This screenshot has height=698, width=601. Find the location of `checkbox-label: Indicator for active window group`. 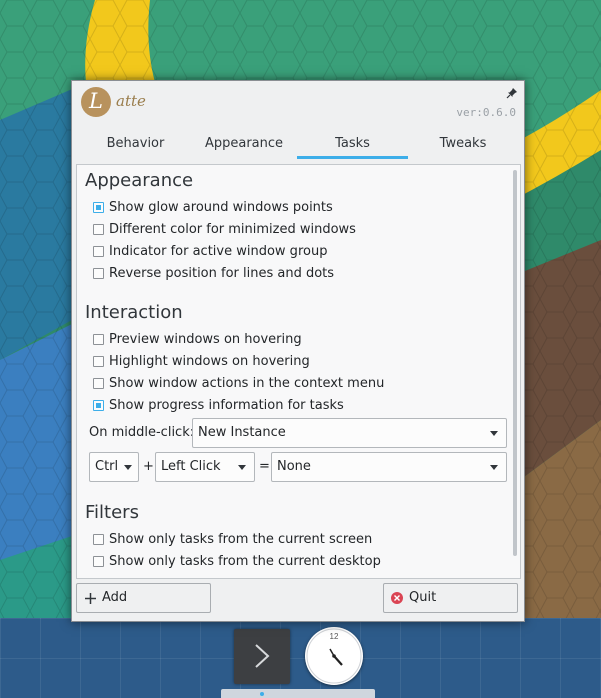

checkbox-label: Indicator for active window group is located at coordinates (218, 251).